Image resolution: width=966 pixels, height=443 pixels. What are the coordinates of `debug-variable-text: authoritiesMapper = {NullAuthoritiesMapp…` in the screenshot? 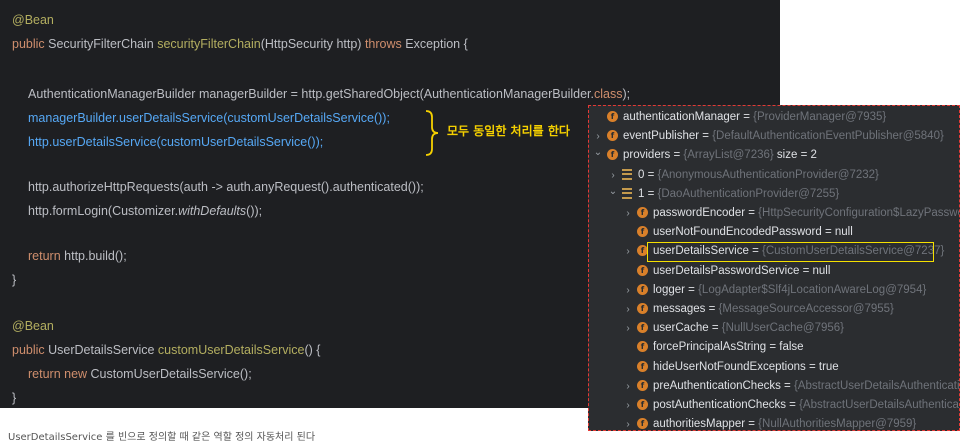 It's located at (785, 423).